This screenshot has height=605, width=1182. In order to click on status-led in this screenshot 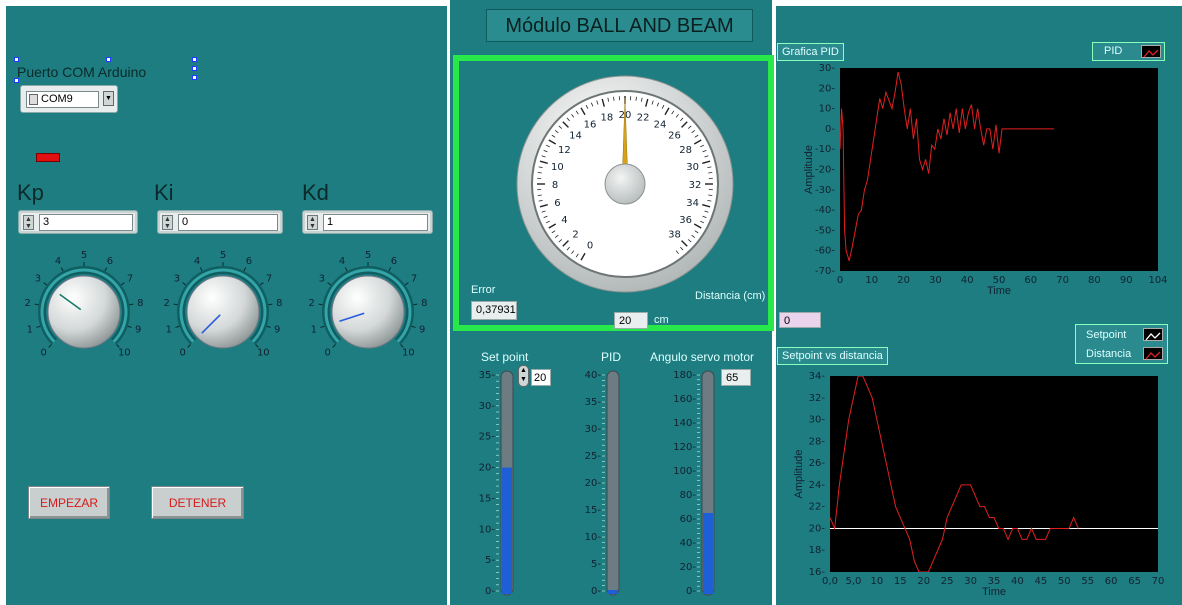, I will do `click(48, 157)`.